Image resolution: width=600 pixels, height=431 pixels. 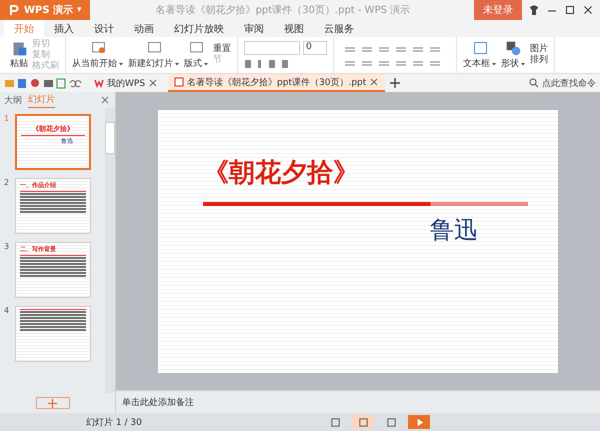 I want to click on tool-button: 文本框, so click(x=480, y=55).